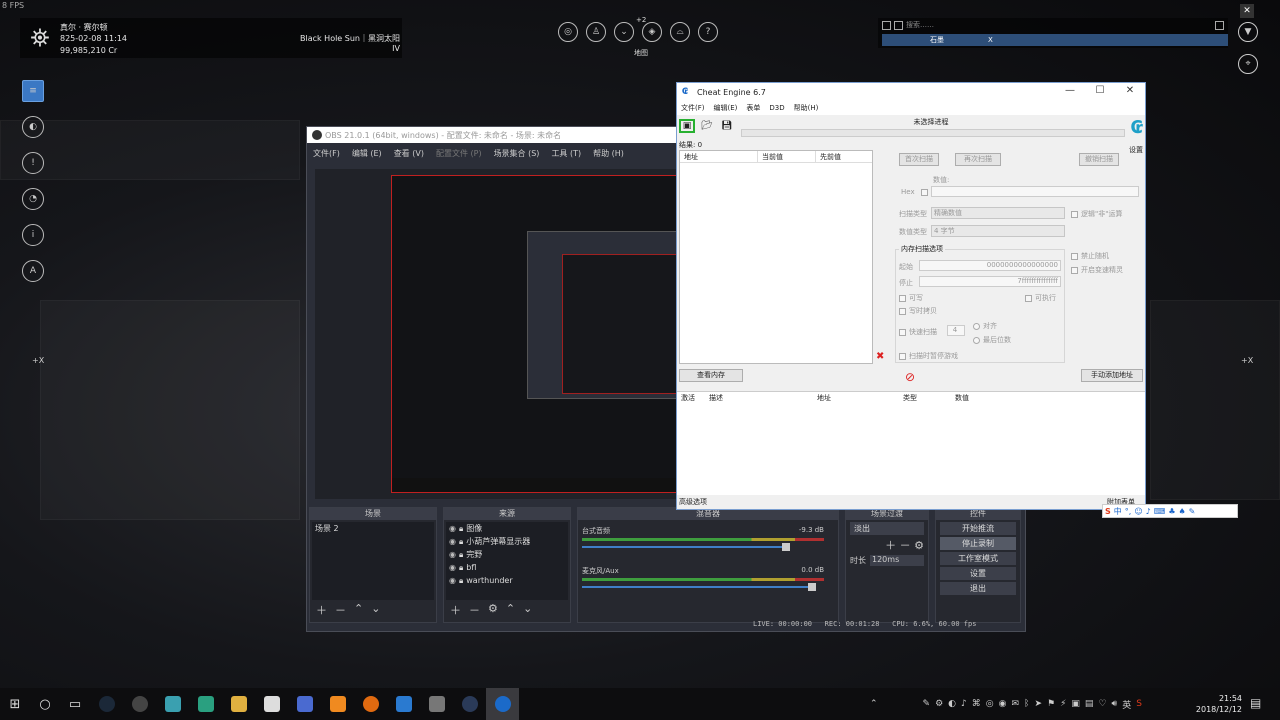 This screenshot has height=720, width=1280. I want to click on help-icon: ?, so click(708, 32).